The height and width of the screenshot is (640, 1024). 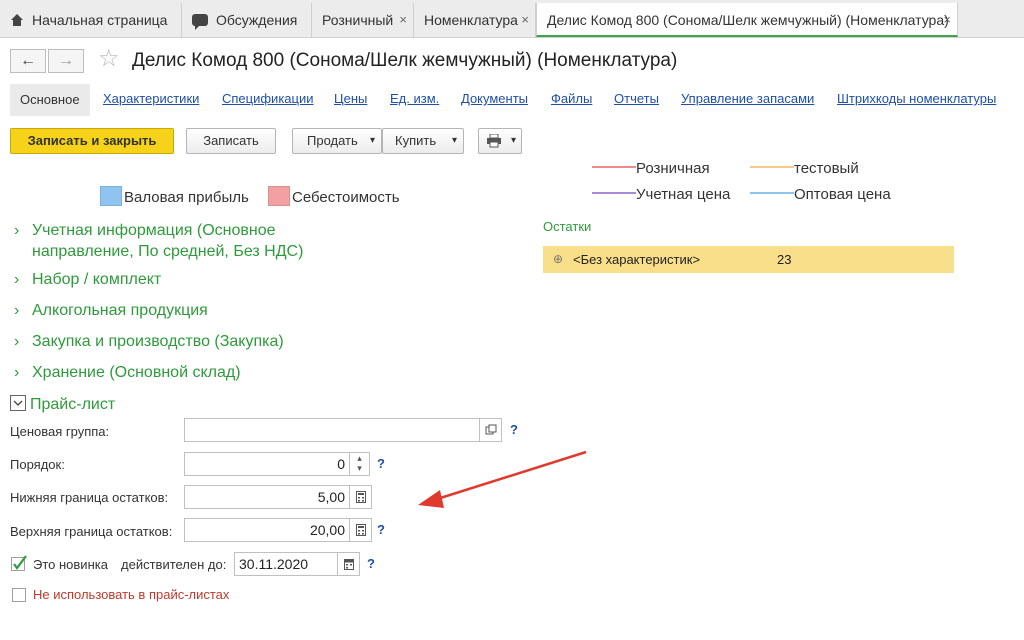 I want to click on group-storage: › Хранение (Основной склад), so click(x=127, y=373).